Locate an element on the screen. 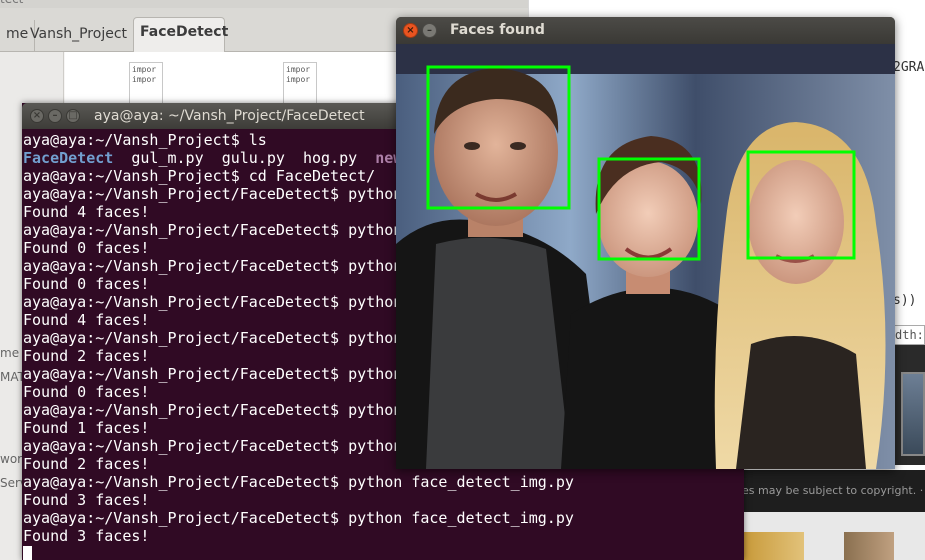 The height and width of the screenshot is (560, 925). sidebar-fragment: me is located at coordinates (9, 353).